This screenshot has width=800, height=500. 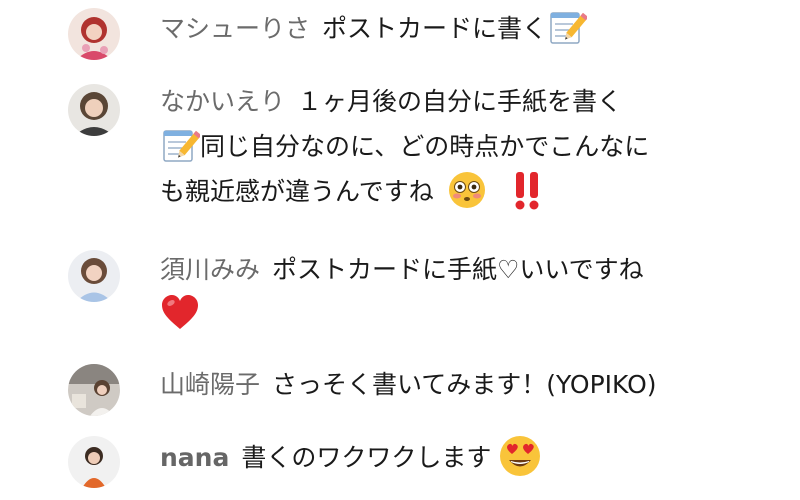 I want to click on comment-message-line: も親近感が違うんですね, so click(x=297, y=191).